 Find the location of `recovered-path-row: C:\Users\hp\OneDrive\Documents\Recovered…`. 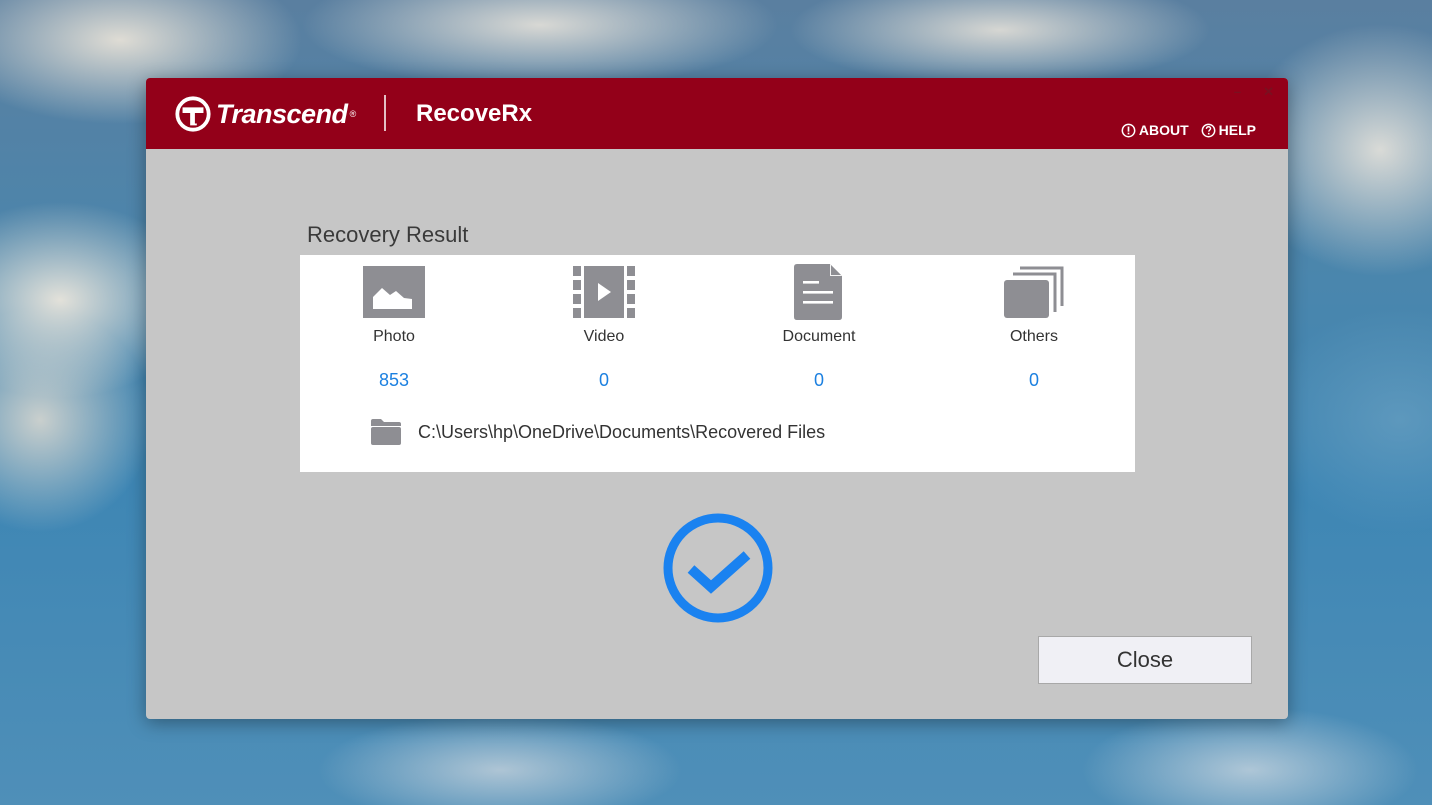

recovered-path-row: C:\Users\hp\OneDrive\Documents\Recovered… is located at coordinates (597, 432).